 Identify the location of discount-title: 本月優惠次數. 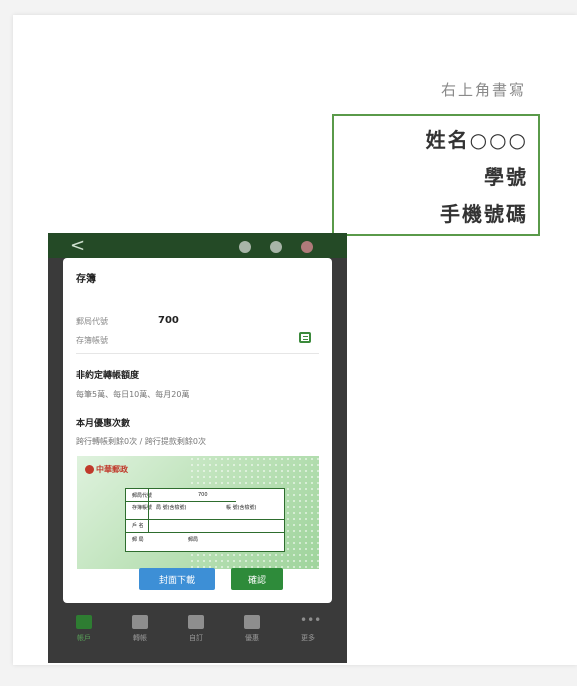
(103, 424).